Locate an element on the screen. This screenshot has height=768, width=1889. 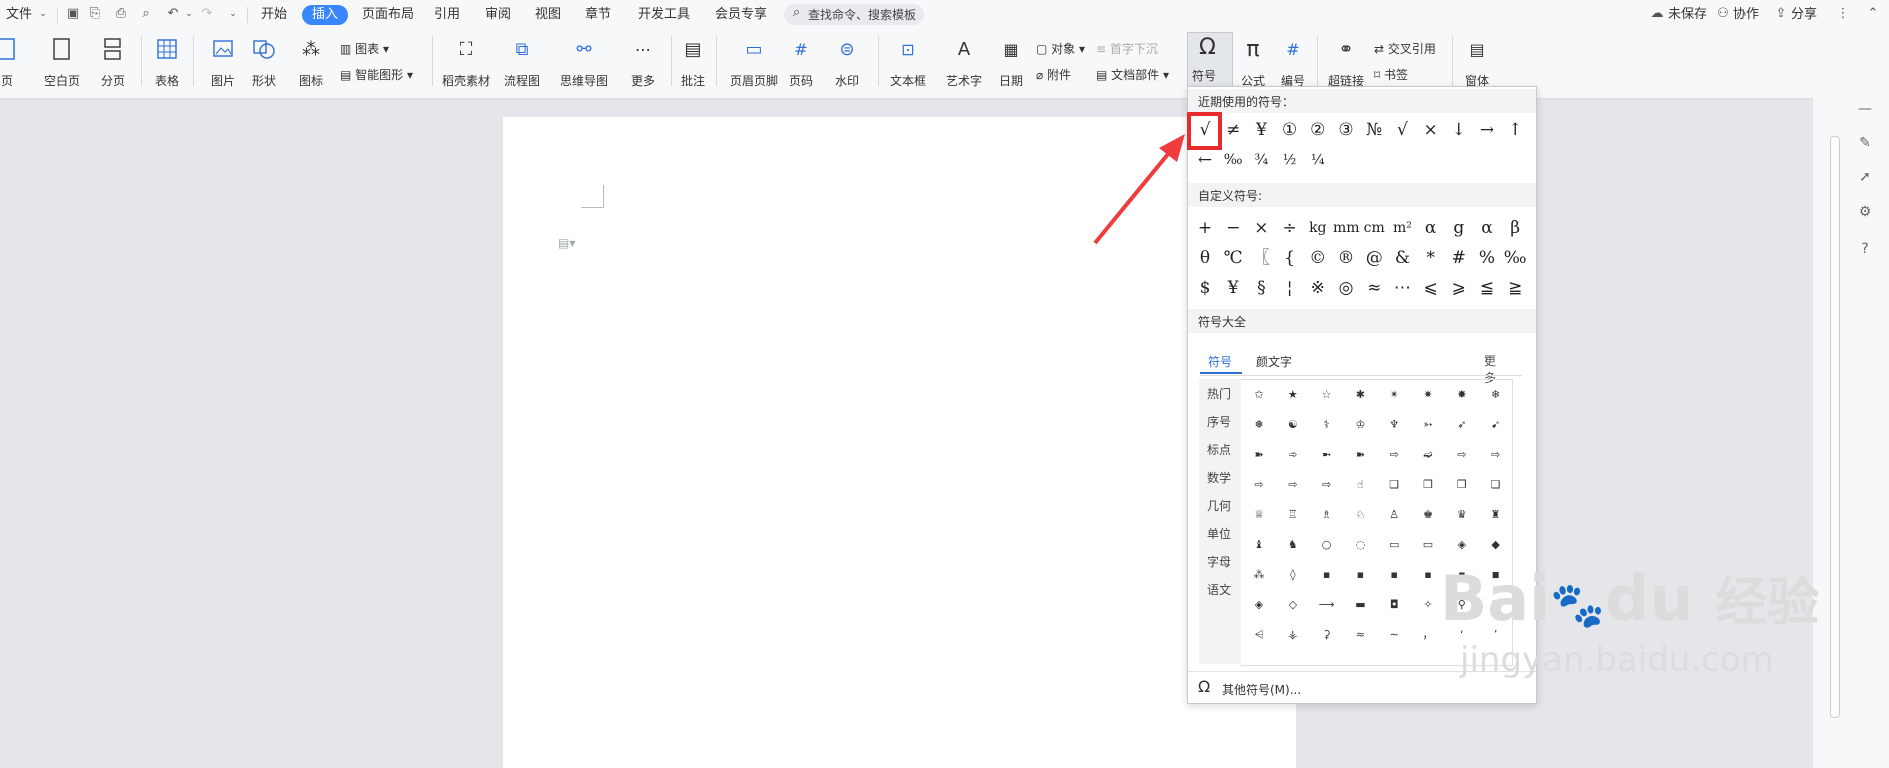
category-units: 单位 is located at coordinates (1219, 533).